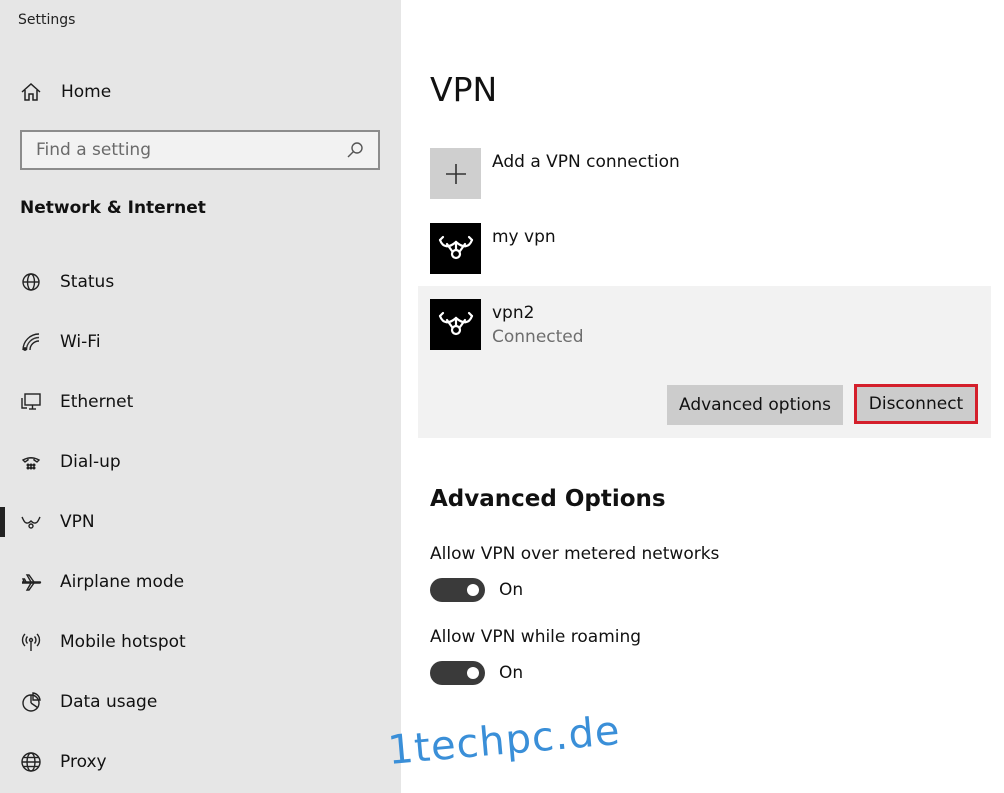  I want to click on metered-toggle-state: On, so click(511, 590).